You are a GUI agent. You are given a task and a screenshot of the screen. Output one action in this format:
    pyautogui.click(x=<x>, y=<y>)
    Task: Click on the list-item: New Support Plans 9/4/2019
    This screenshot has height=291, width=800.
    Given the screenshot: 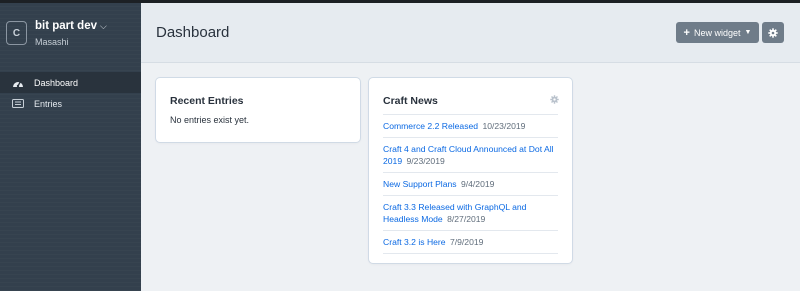 What is the action you would take?
    pyautogui.click(x=470, y=183)
    